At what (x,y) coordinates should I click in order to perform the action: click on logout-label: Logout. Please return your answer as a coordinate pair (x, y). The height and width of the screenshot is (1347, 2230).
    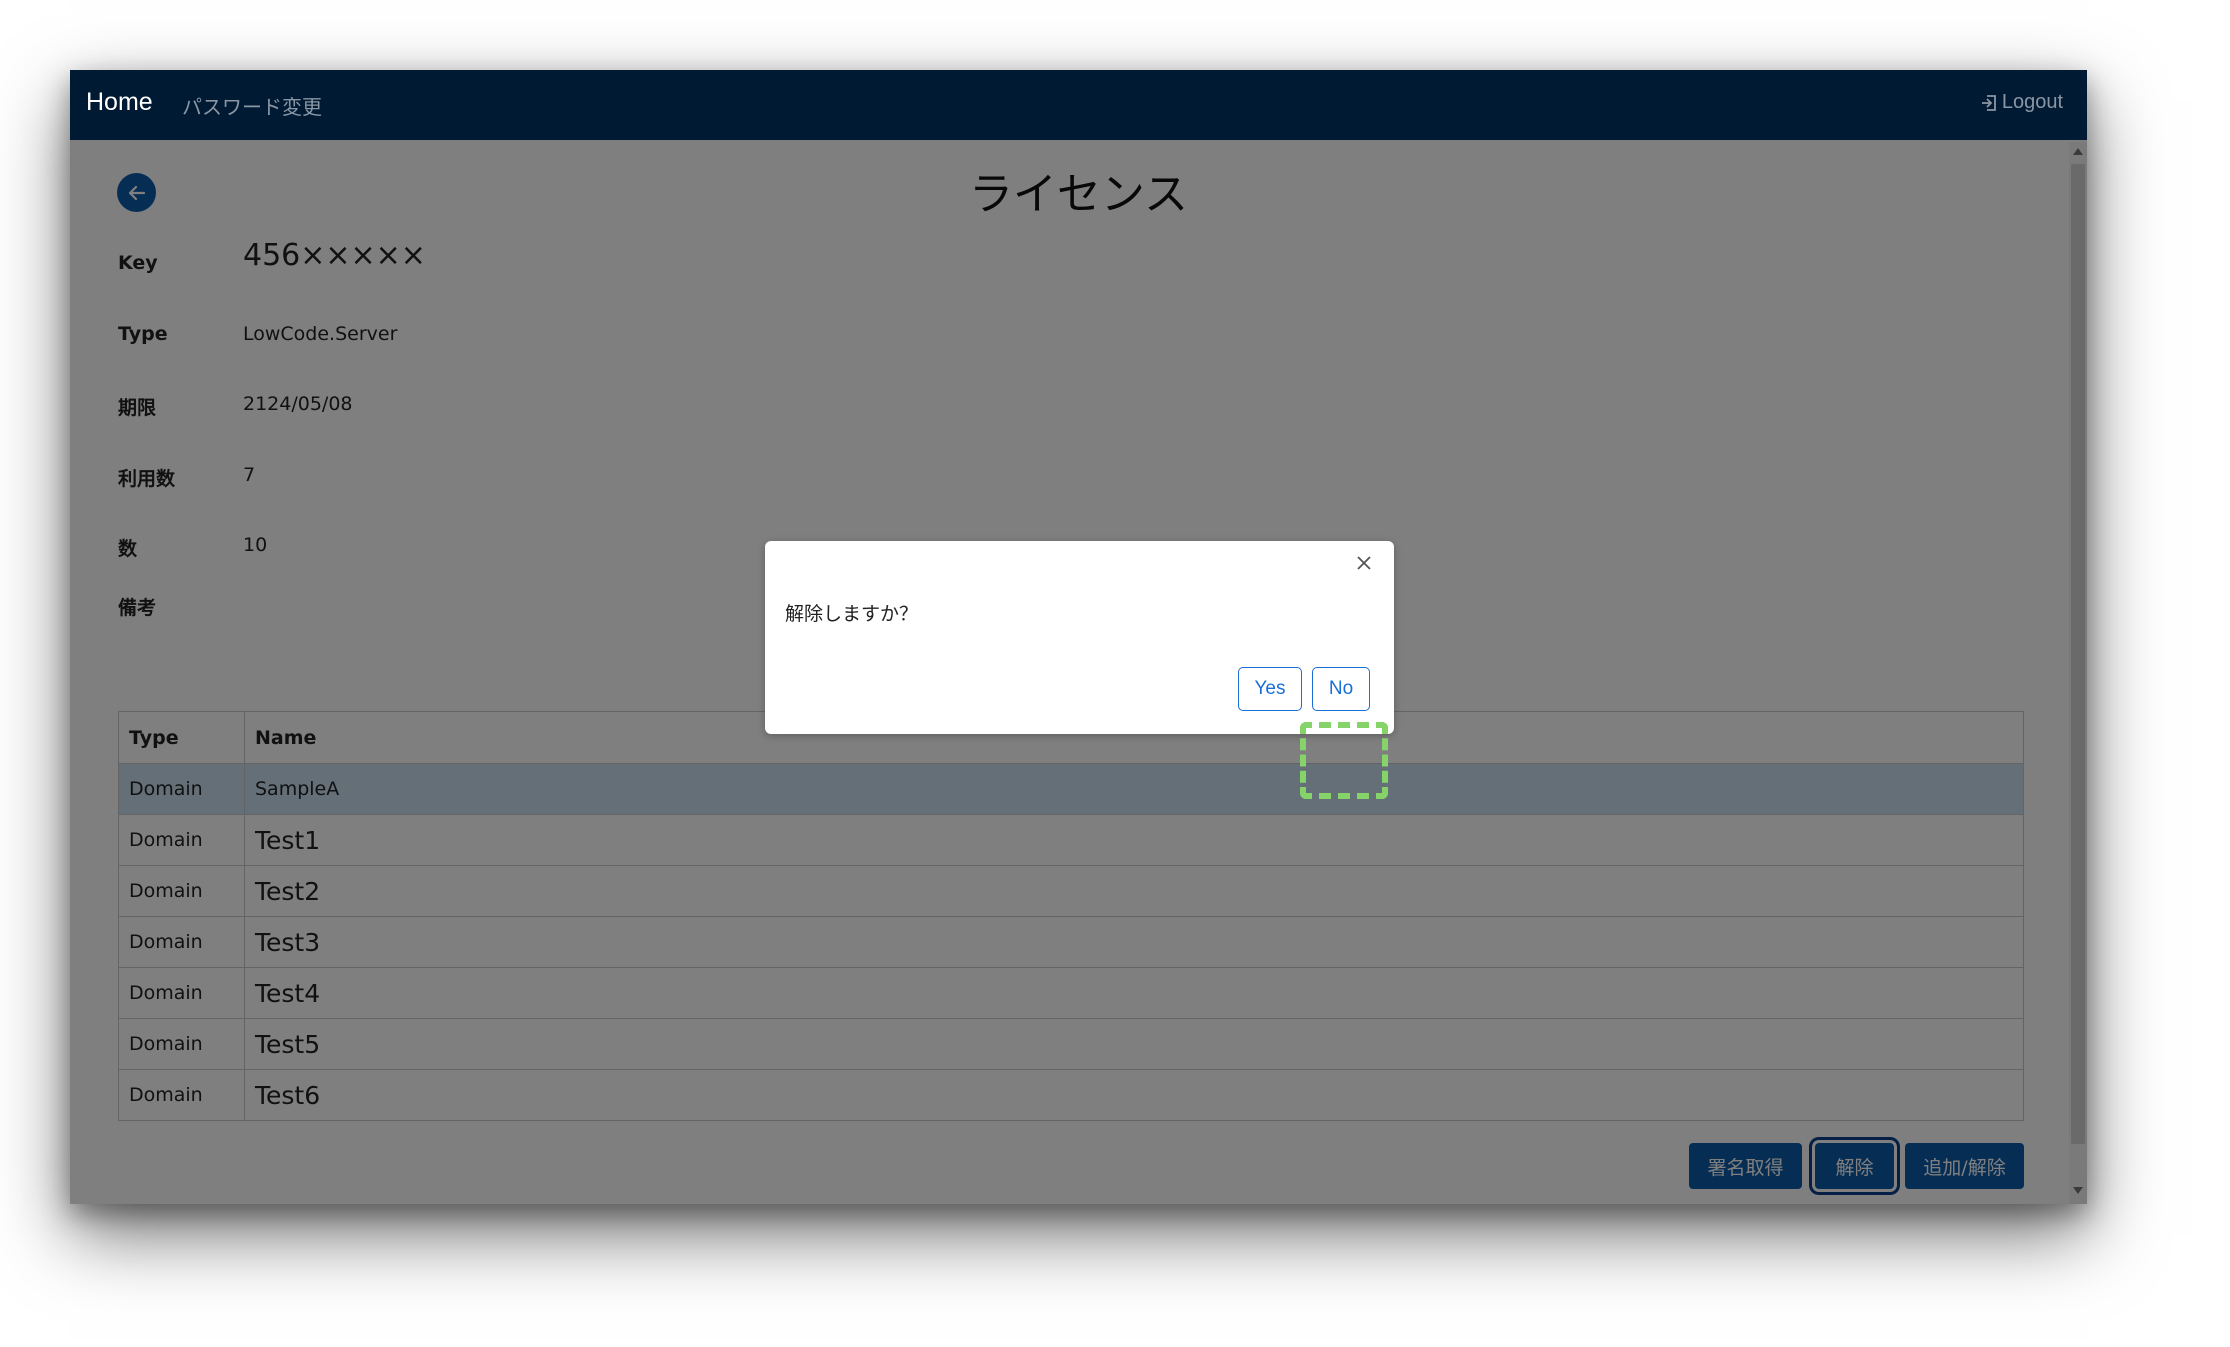
    Looking at the image, I should click on (2032, 102).